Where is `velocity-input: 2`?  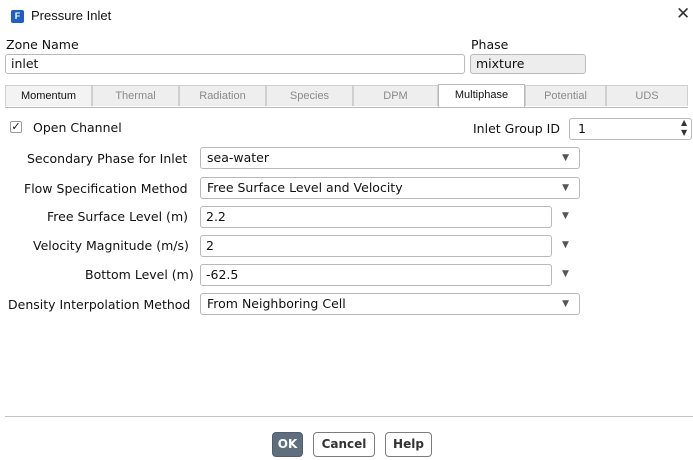 velocity-input: 2 is located at coordinates (376, 246).